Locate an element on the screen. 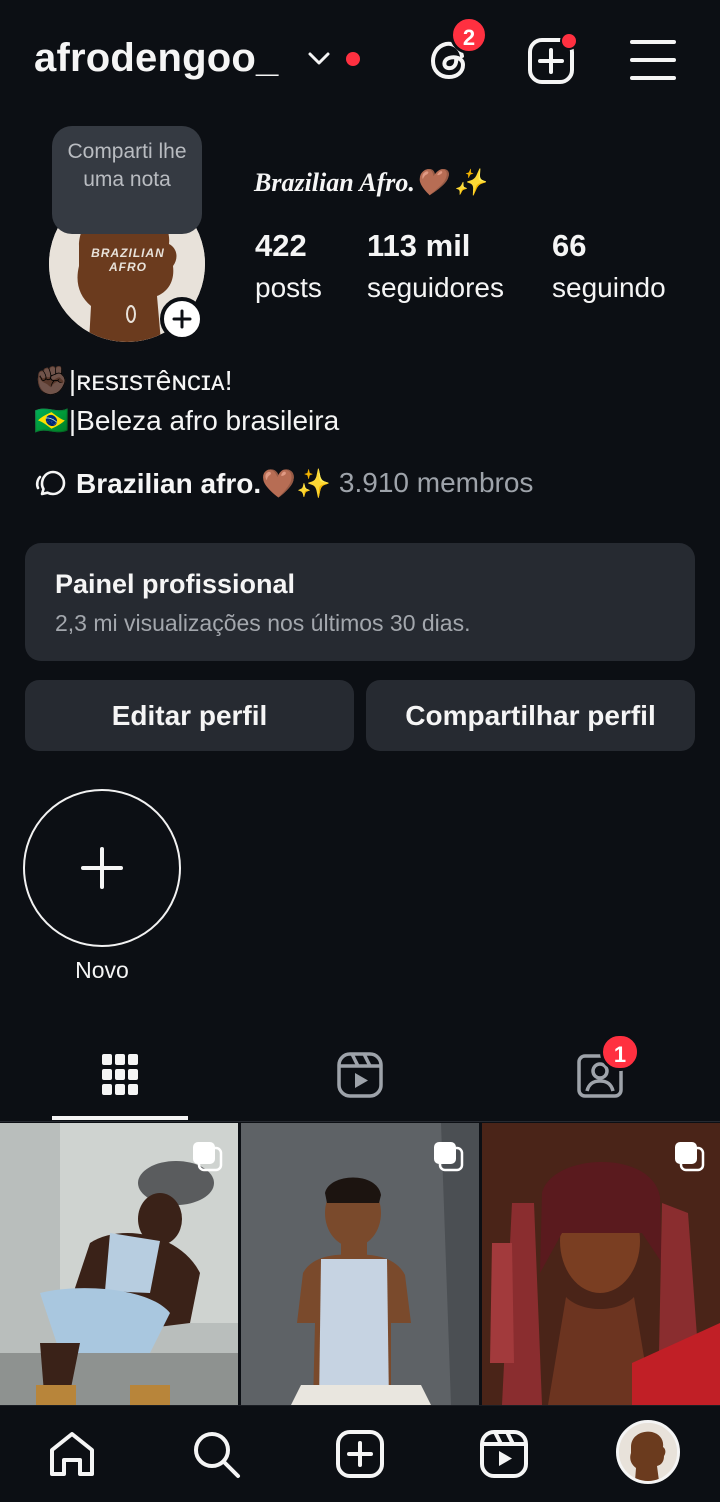 The width and height of the screenshot is (720, 1502). create-notification-dot is located at coordinates (569, 41).